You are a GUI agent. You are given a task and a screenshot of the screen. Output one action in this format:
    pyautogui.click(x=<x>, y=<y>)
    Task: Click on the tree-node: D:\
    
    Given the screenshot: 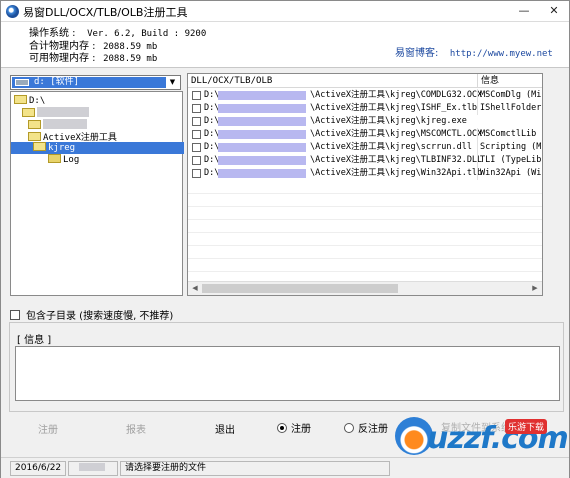 What is the action you would take?
    pyautogui.click(x=29, y=101)
    